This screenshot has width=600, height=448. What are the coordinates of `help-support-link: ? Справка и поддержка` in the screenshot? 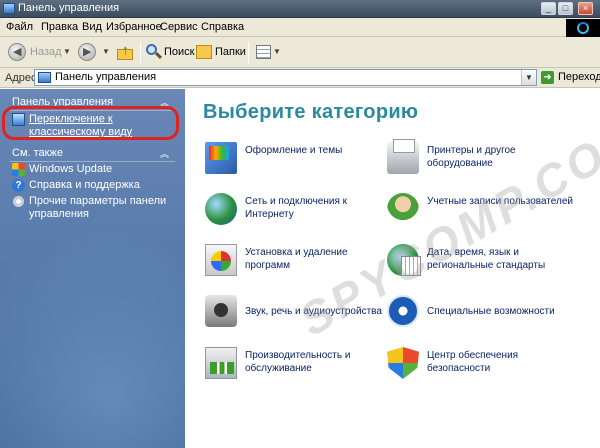 It's located at (94, 186).